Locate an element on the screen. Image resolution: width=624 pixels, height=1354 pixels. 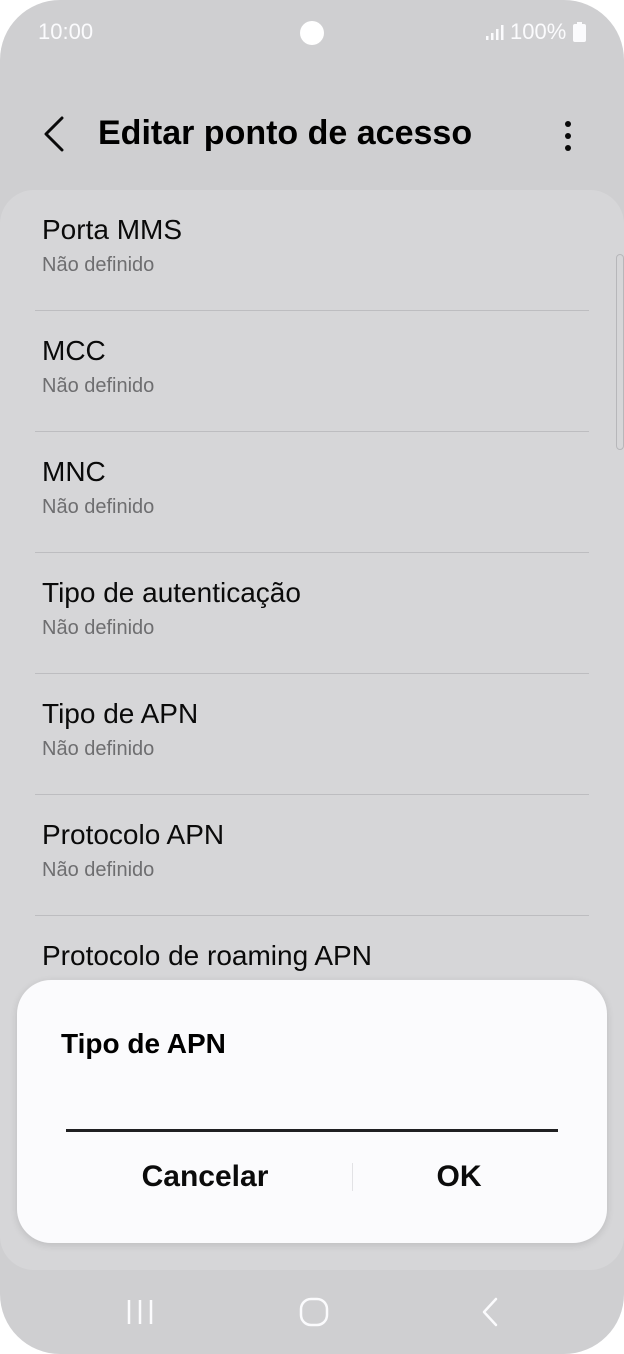
setting-item-tipo-apn: Tipo de APN Não definido is located at coordinates (312, 734).